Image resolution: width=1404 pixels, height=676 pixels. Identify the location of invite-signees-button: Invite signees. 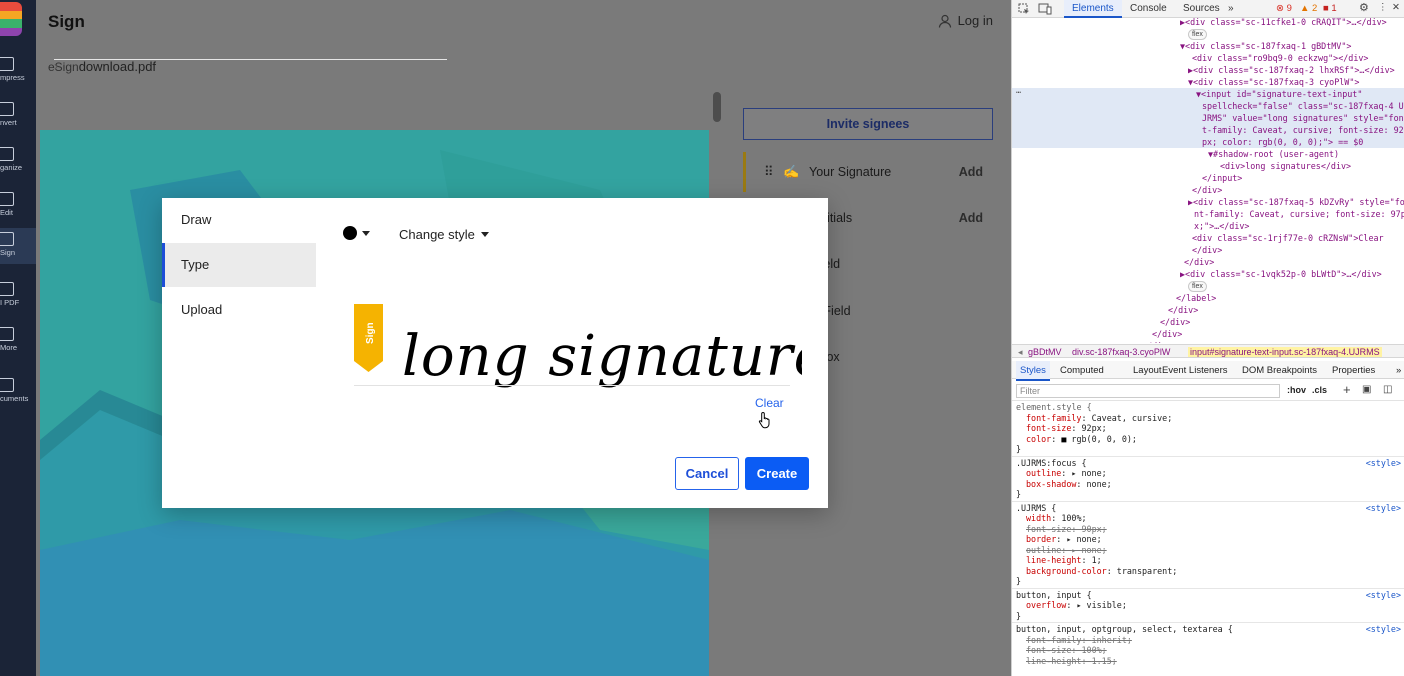
(868, 124).